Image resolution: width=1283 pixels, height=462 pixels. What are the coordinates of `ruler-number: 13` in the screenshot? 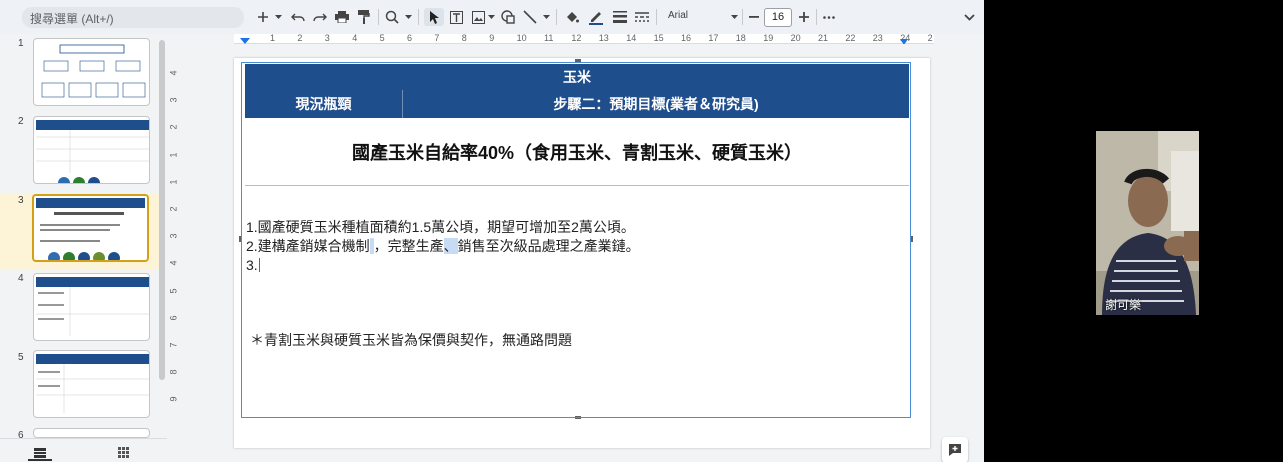 It's located at (603, 38).